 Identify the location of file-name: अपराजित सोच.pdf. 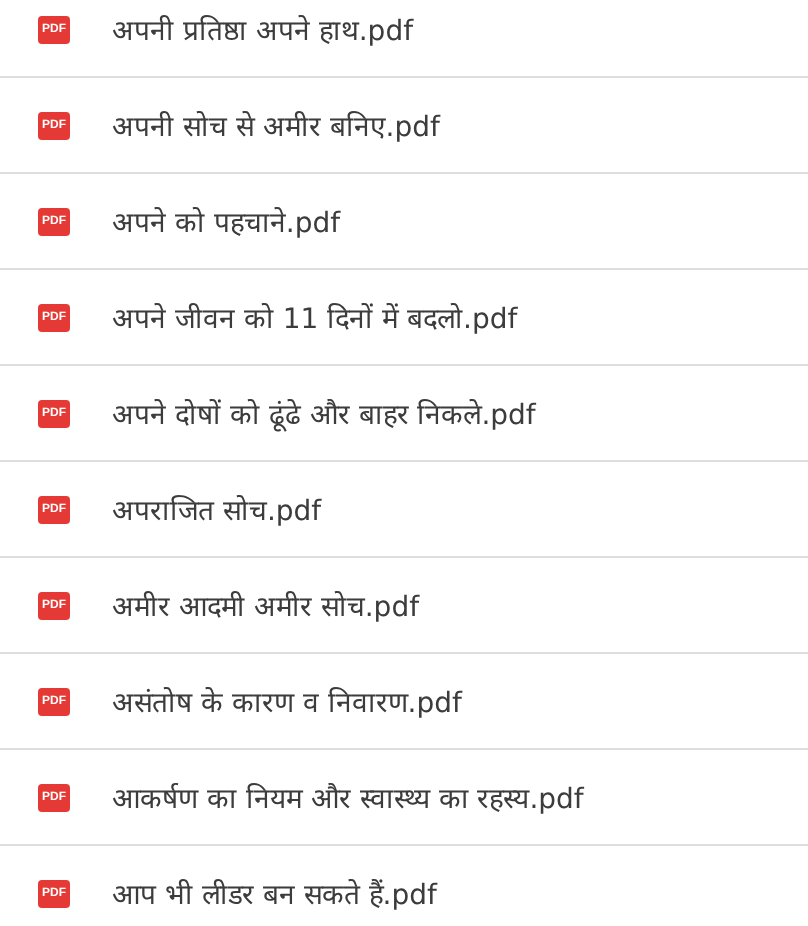
(217, 510).